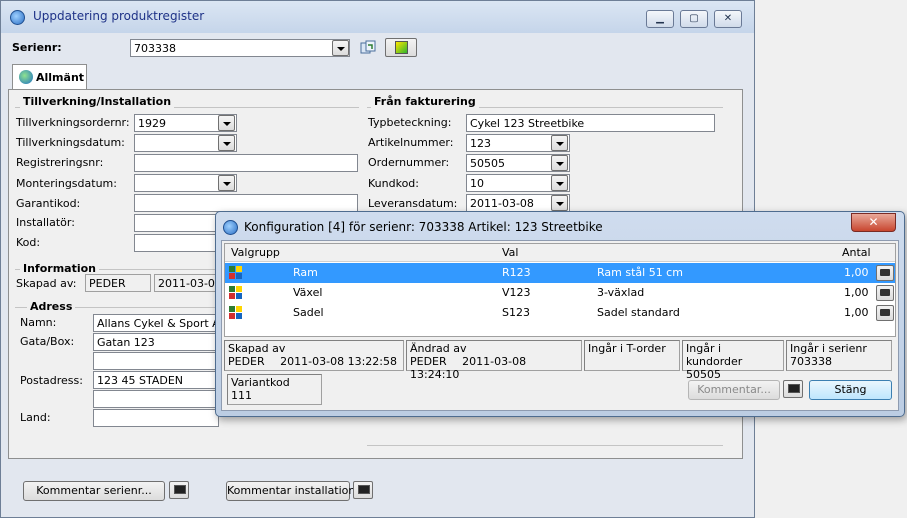 The width and height of the screenshot is (907, 518). I want to click on window-title: Uppdatering produktregister, so click(119, 16).